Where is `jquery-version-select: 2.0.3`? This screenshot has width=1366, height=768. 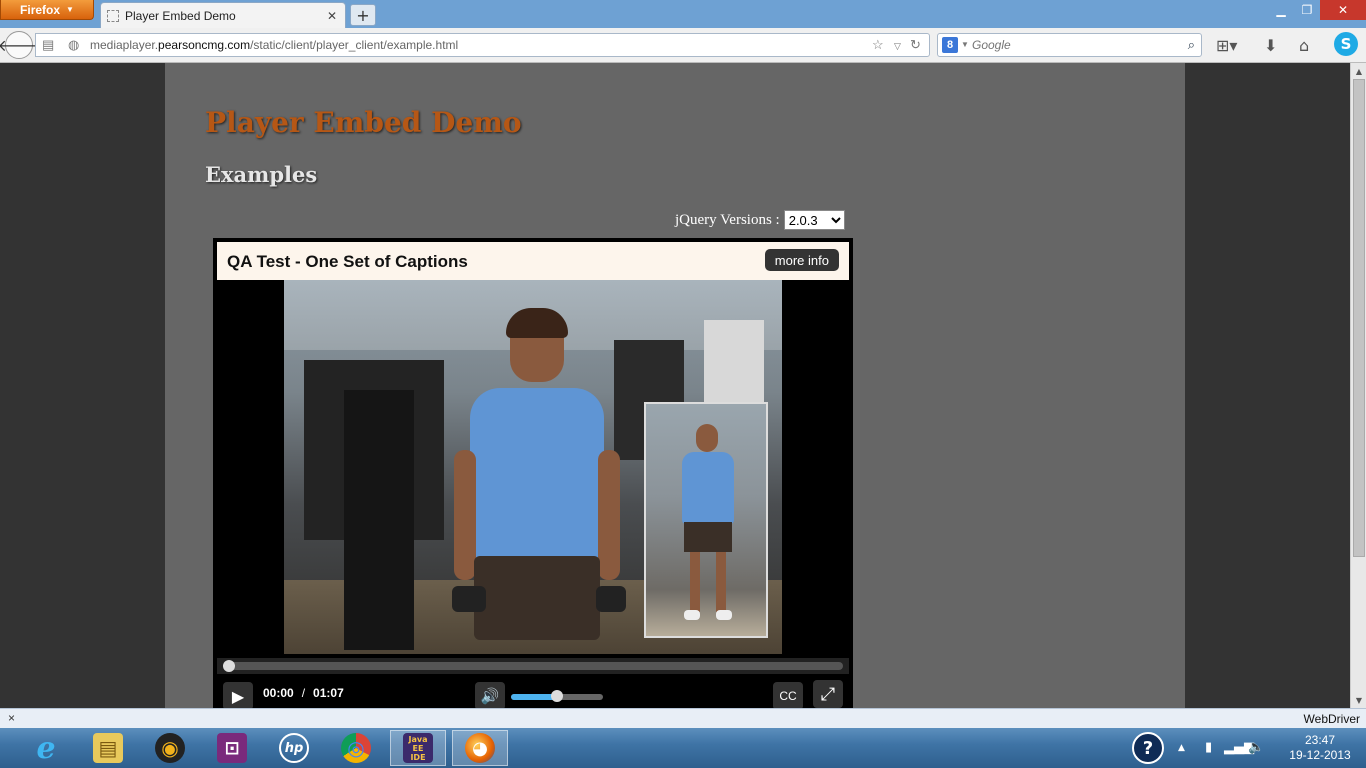
jquery-version-select: 2.0.3 is located at coordinates (814, 220).